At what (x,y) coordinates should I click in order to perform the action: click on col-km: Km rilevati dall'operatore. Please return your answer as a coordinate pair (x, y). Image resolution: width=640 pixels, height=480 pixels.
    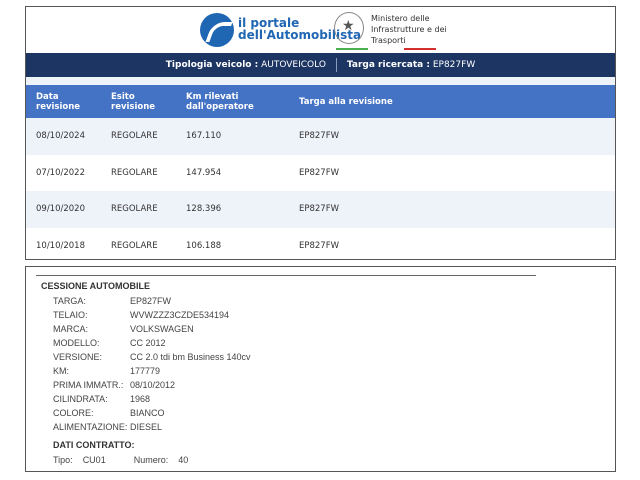
    Looking at the image, I should click on (232, 101).